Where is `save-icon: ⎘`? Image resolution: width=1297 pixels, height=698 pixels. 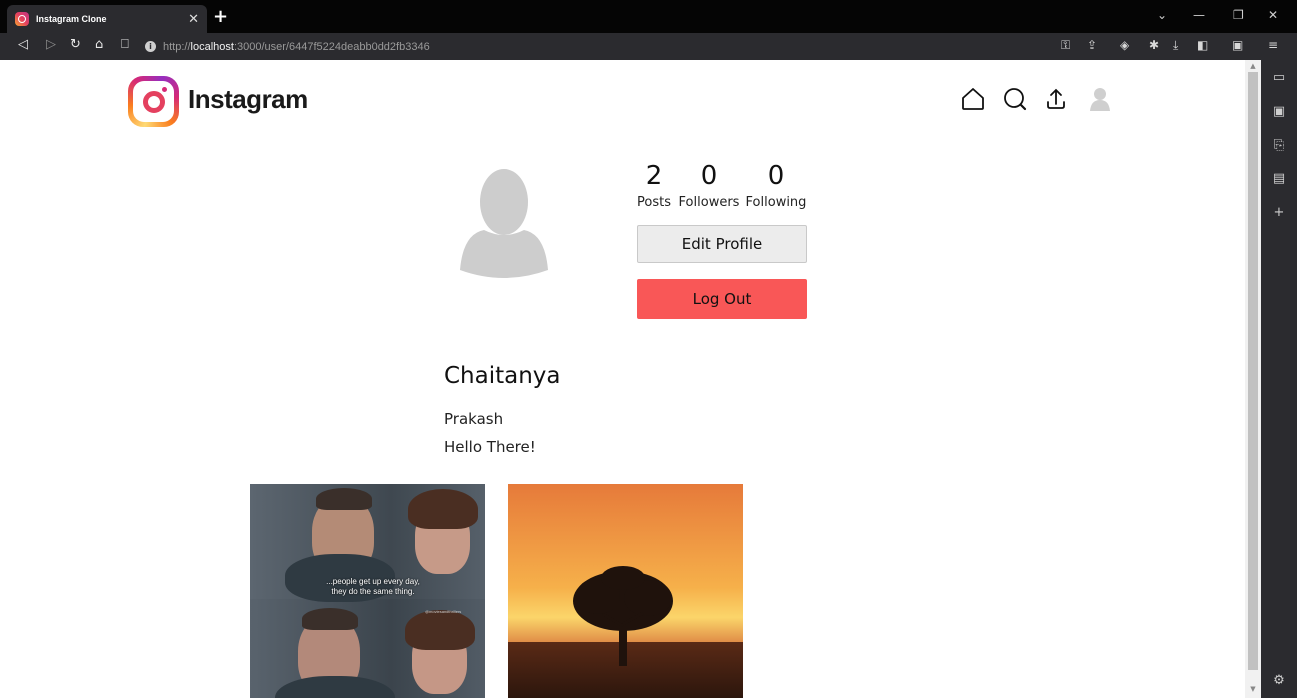 save-icon: ⎘ is located at coordinates (1279, 145).